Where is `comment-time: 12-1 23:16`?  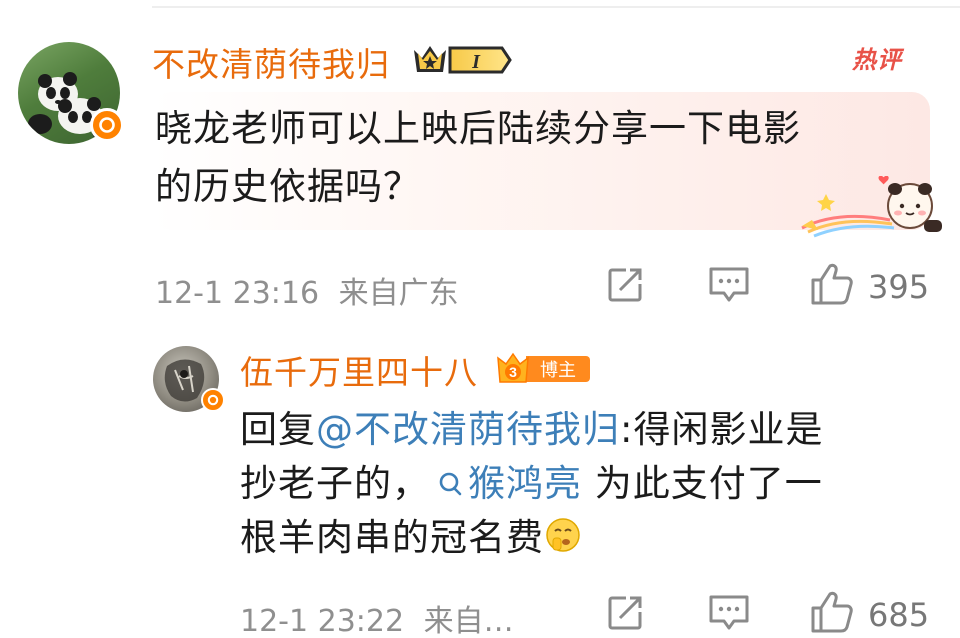
comment-time: 12-1 23:16 is located at coordinates (237, 293).